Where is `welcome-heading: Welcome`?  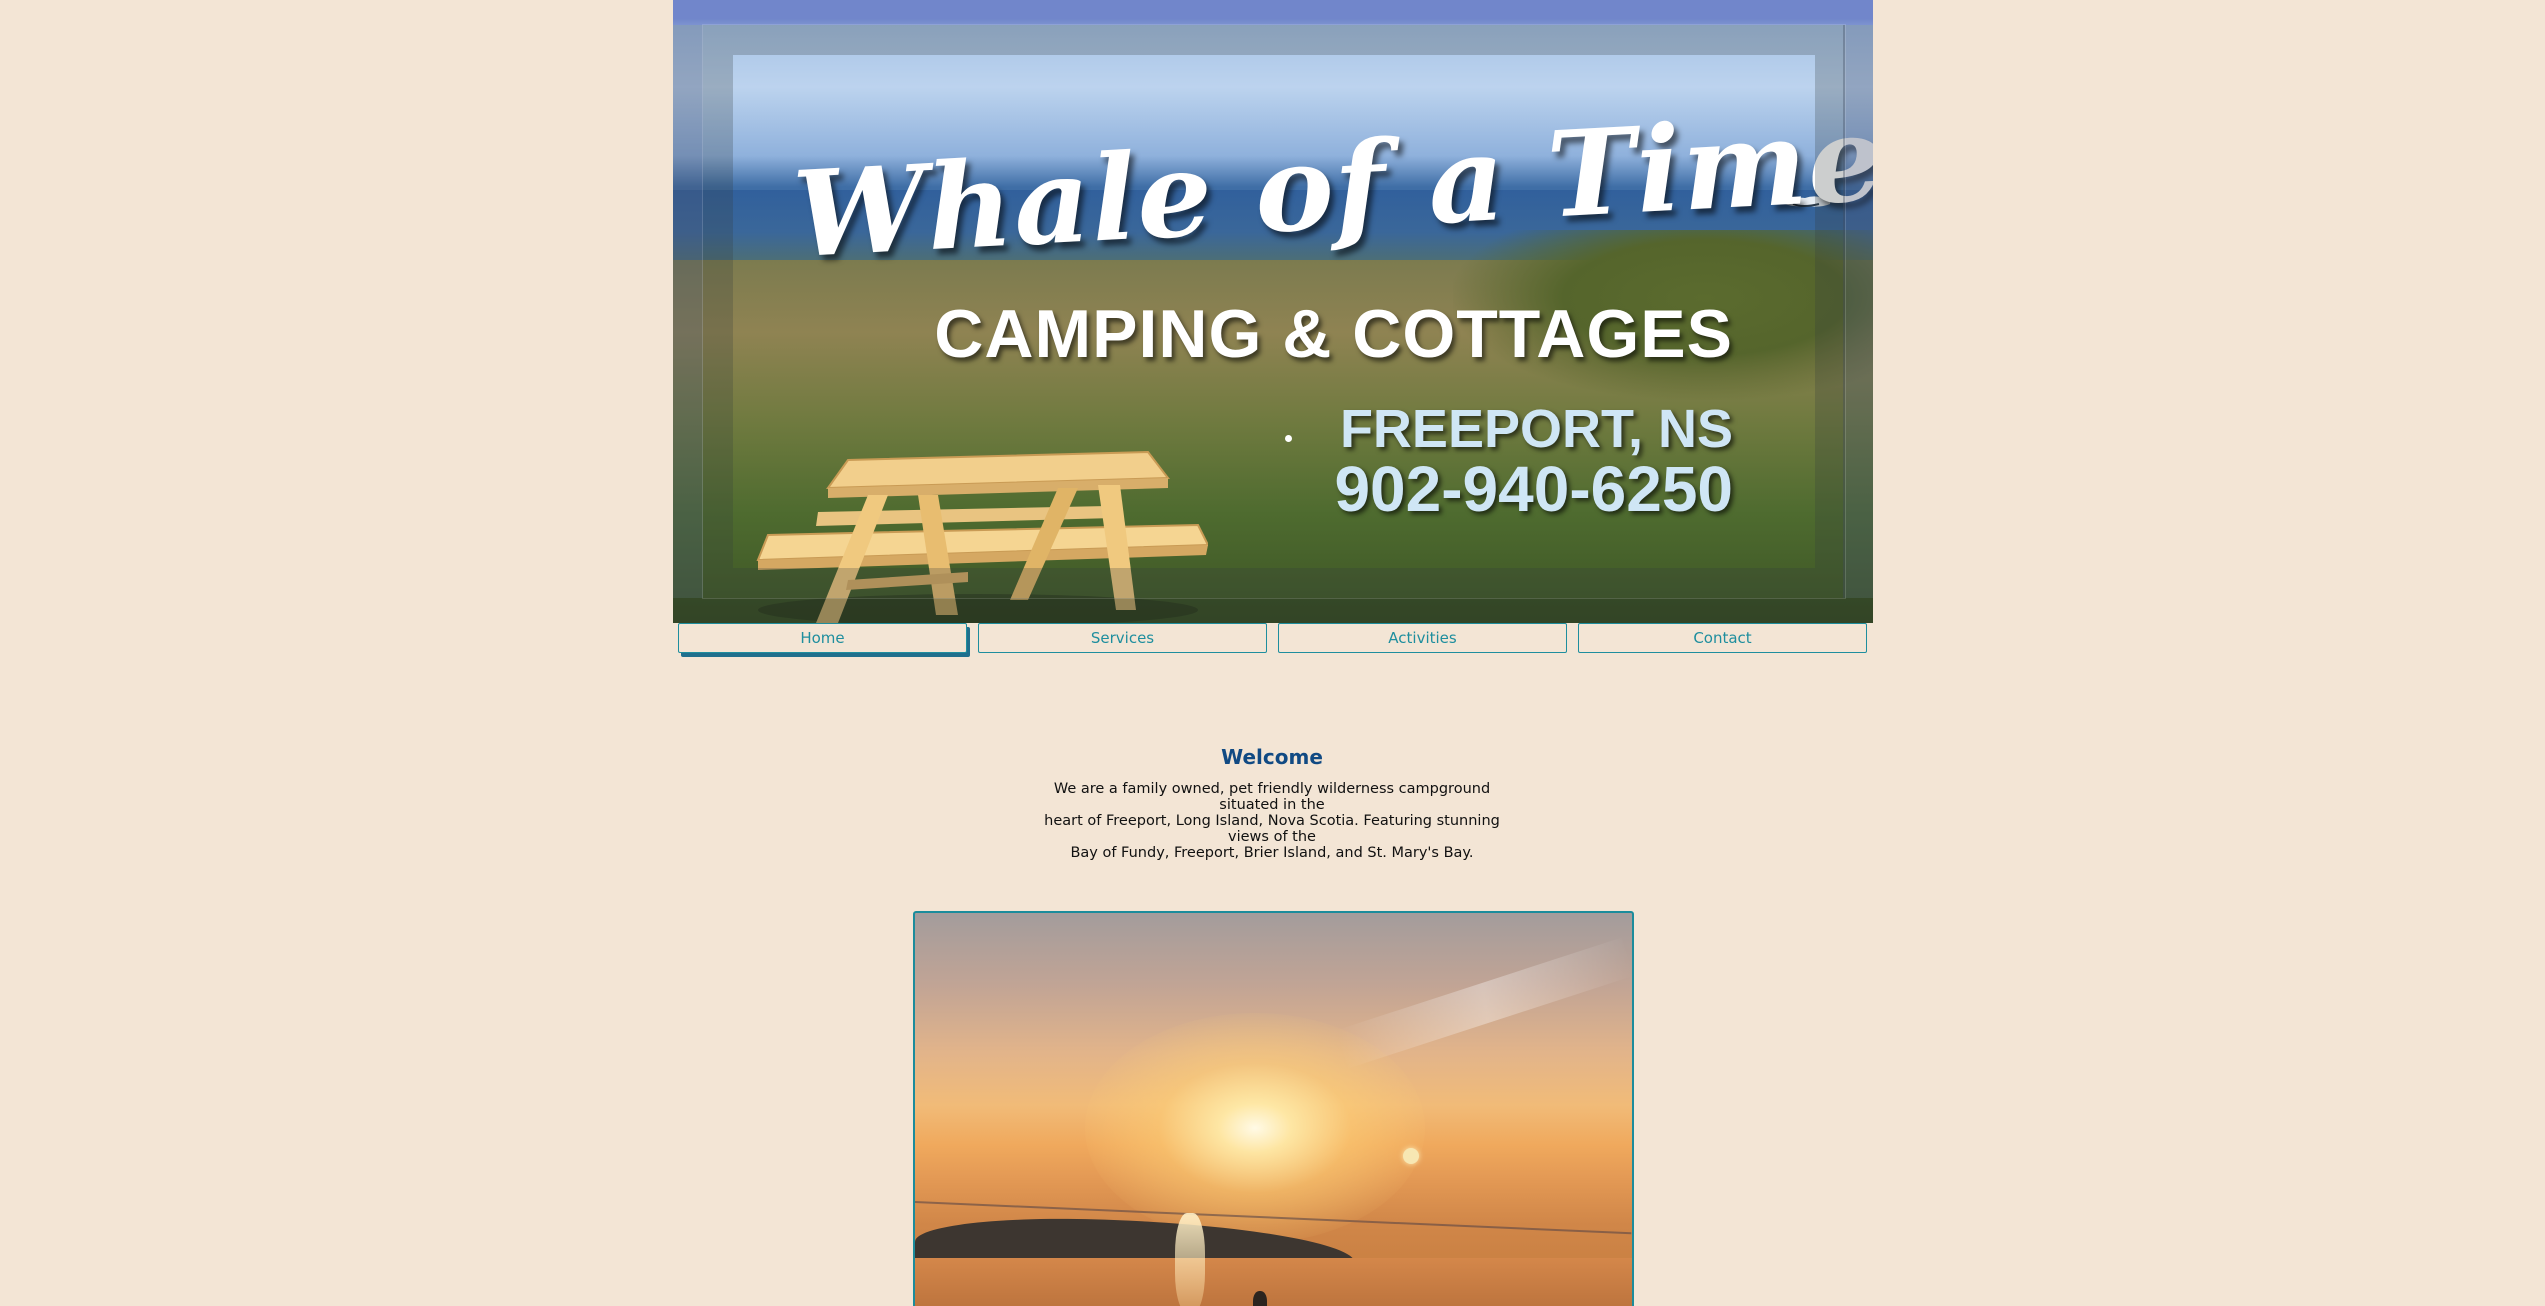 welcome-heading: Welcome is located at coordinates (1272, 757).